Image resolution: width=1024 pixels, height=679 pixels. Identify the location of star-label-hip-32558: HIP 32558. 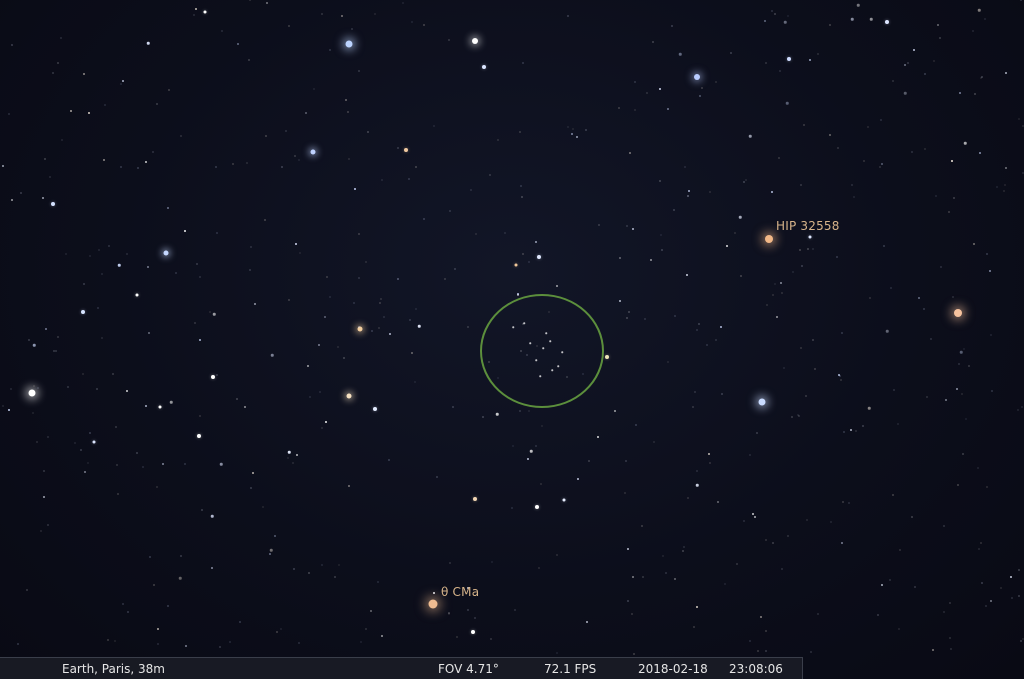
(808, 226).